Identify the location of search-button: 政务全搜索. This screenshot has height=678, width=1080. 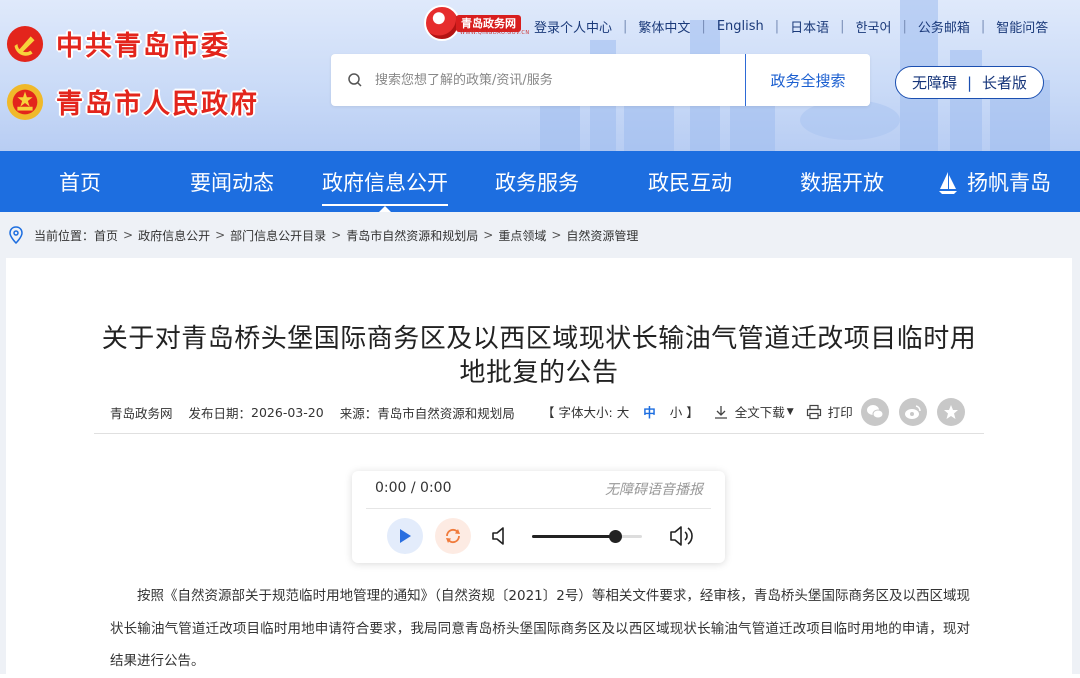
(807, 80).